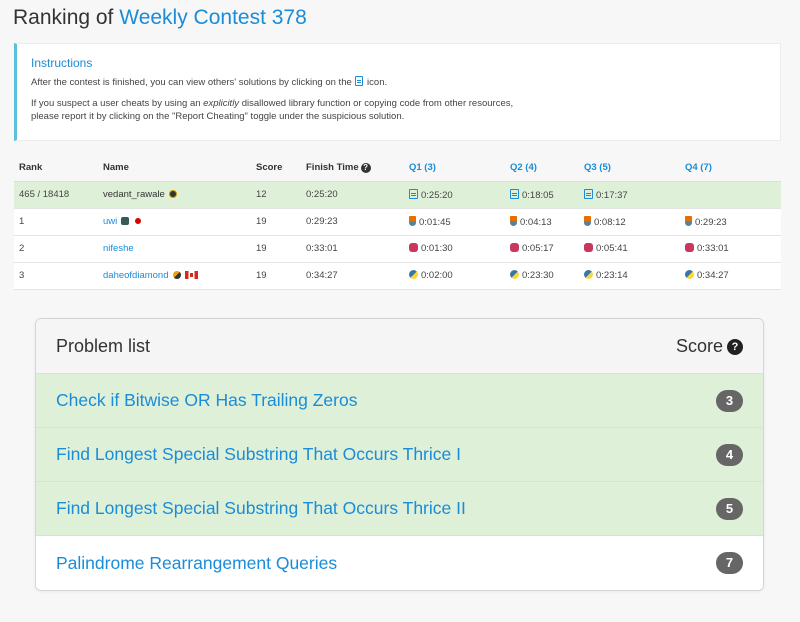  I want to click on q1-cell: 0:01:30, so click(454, 249).